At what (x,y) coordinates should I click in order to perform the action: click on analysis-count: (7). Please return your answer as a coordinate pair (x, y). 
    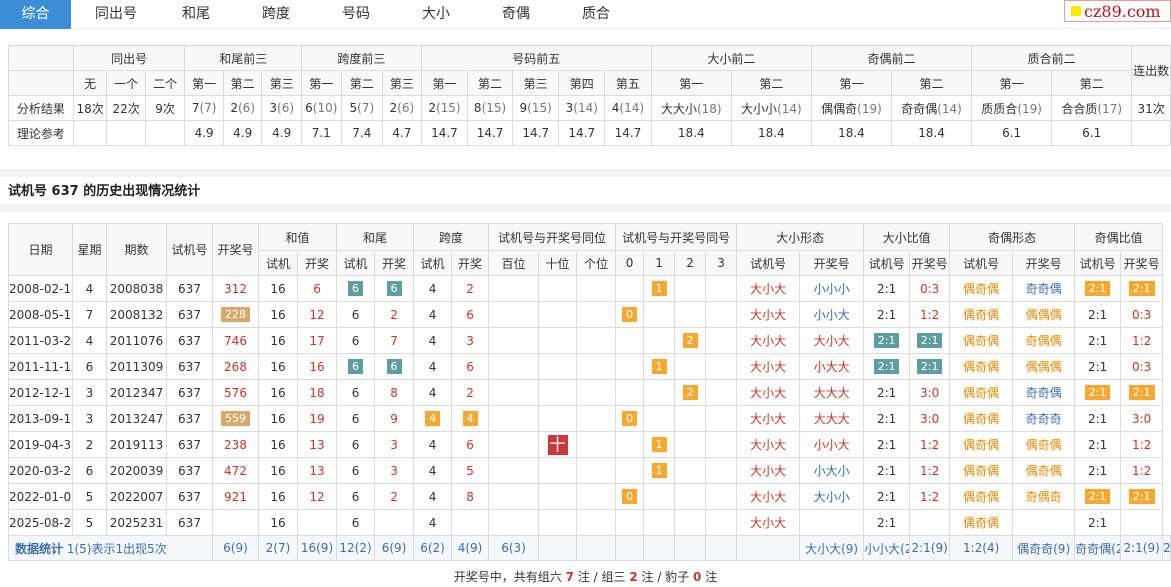
    Looking at the image, I should click on (366, 108).